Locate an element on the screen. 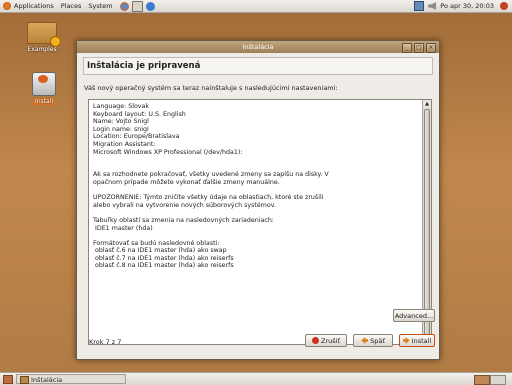  window-title: Inštalácia is located at coordinates (258, 47).